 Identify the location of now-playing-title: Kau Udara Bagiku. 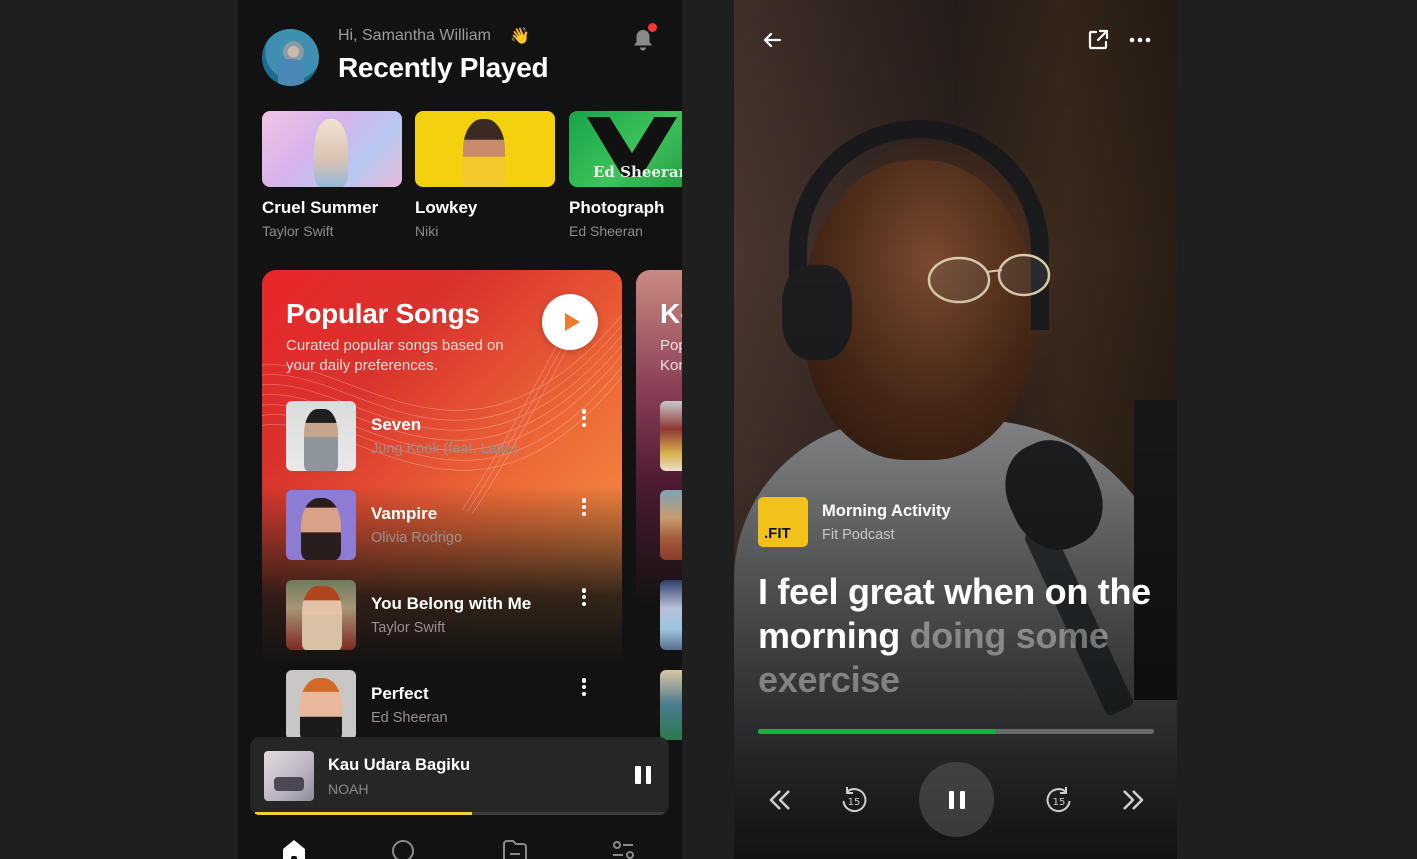
(399, 765).